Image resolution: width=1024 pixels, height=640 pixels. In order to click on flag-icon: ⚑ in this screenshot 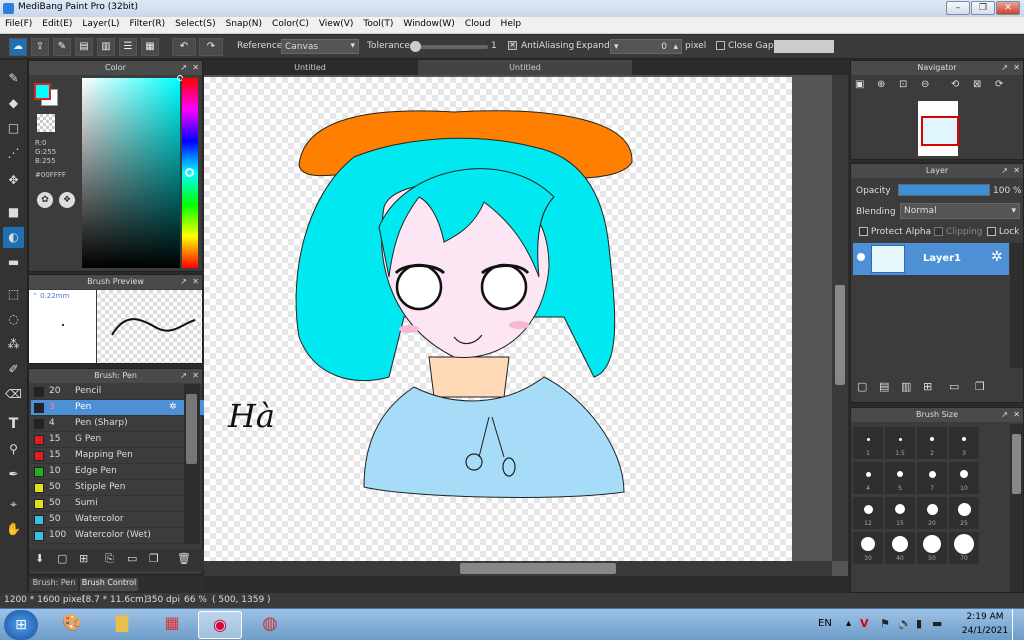, I will do `click(885, 623)`.